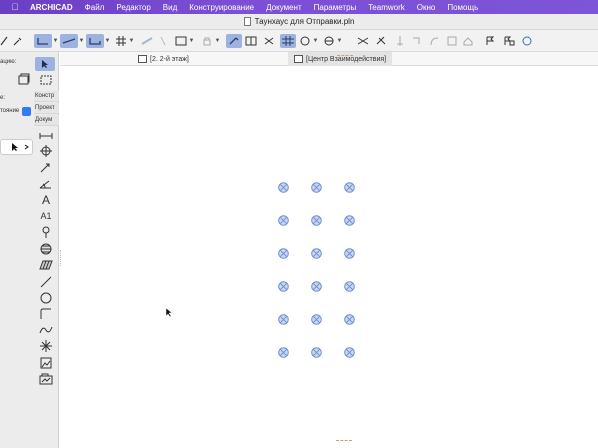 The width and height of the screenshot is (598, 448). I want to click on adjust-icon, so click(416, 41).